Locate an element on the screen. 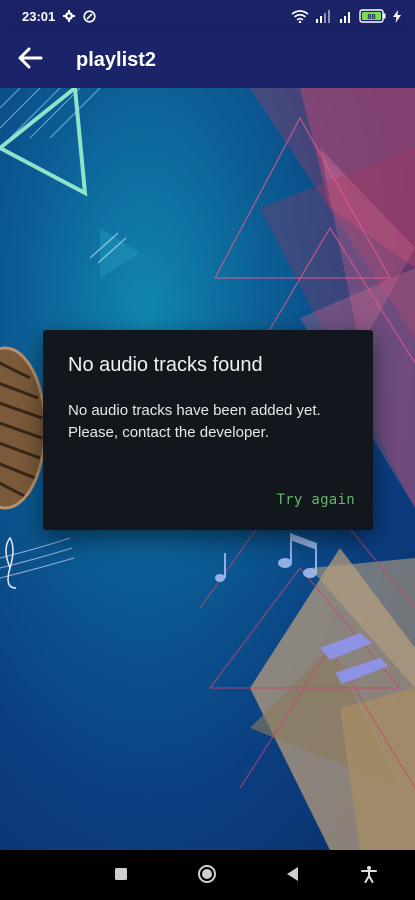 This screenshot has height=900, width=415. svg-text: 88 is located at coordinates (371, 16).